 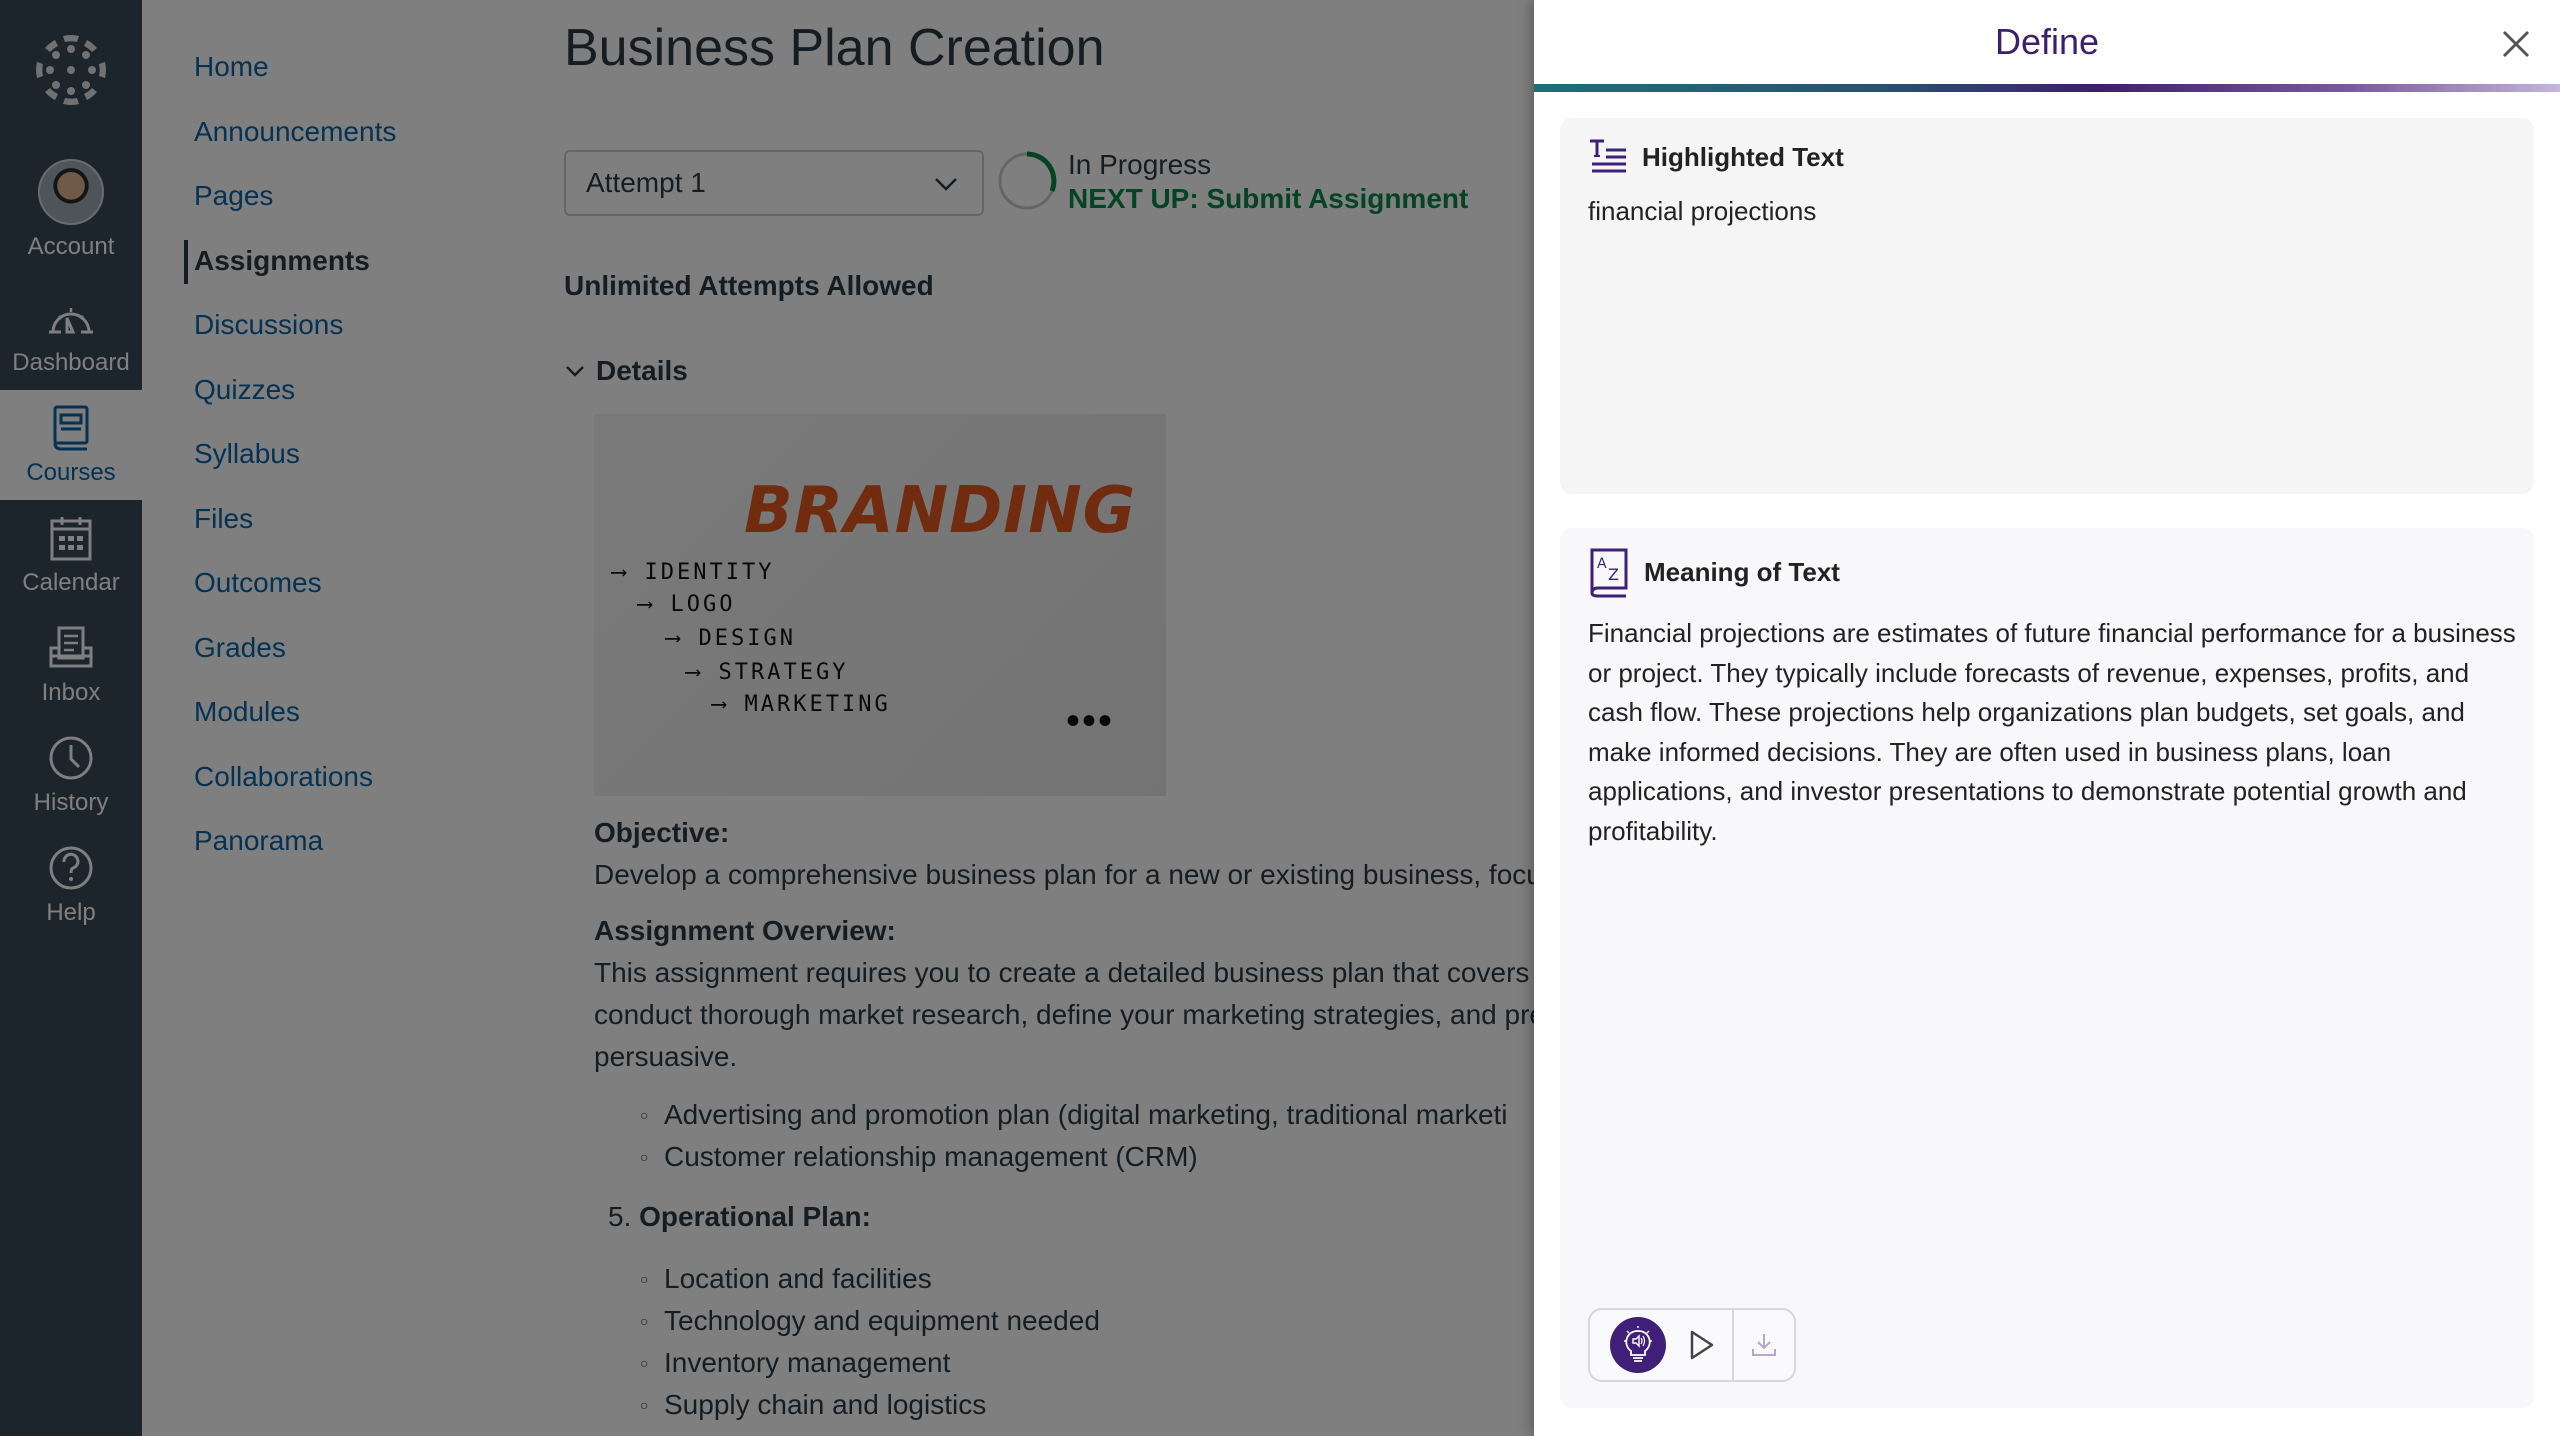 I want to click on svg-text: Z, so click(x=1613, y=574).